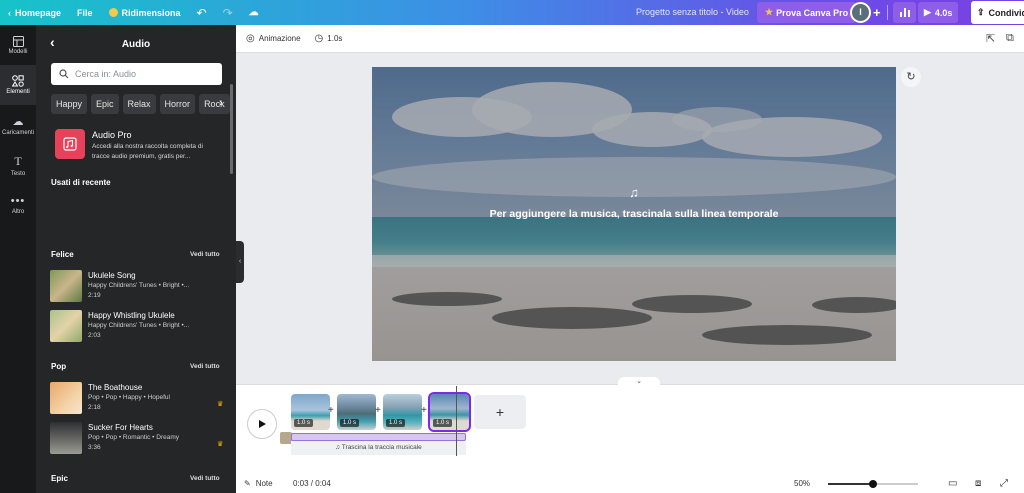 This screenshot has width=1024, height=493. Describe the element at coordinates (151, 12) in the screenshot. I see `resize-label: Ridimensiona` at that location.